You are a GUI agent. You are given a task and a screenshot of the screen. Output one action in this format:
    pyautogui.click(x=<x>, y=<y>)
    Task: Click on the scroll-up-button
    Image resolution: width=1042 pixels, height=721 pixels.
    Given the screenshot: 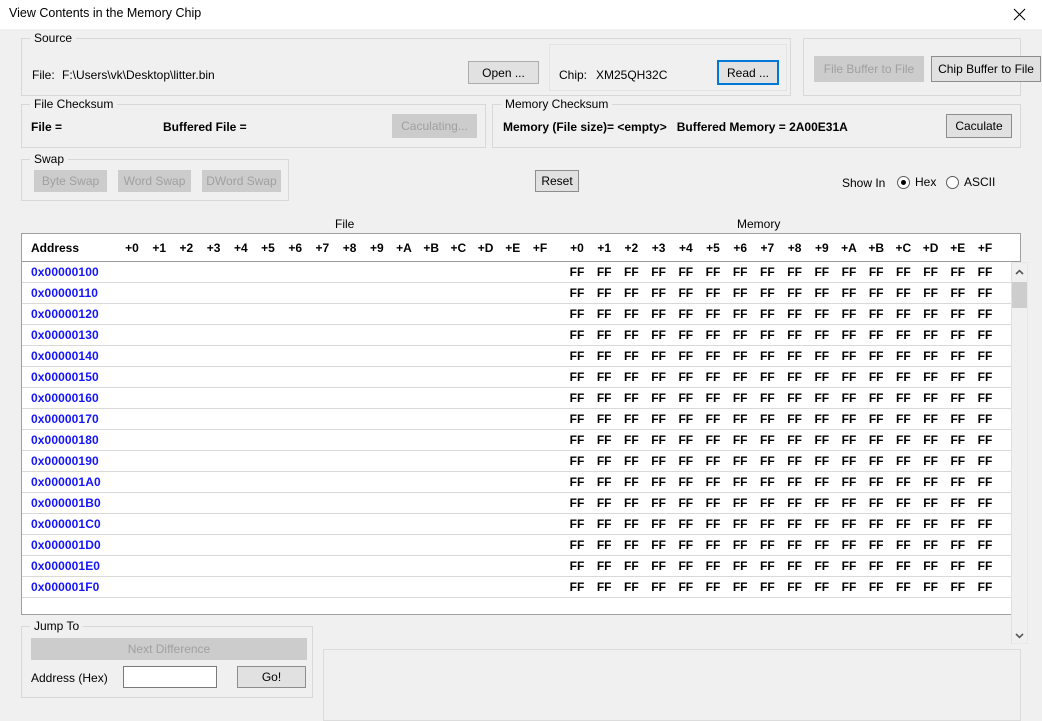 What is the action you would take?
    pyautogui.click(x=1019, y=271)
    